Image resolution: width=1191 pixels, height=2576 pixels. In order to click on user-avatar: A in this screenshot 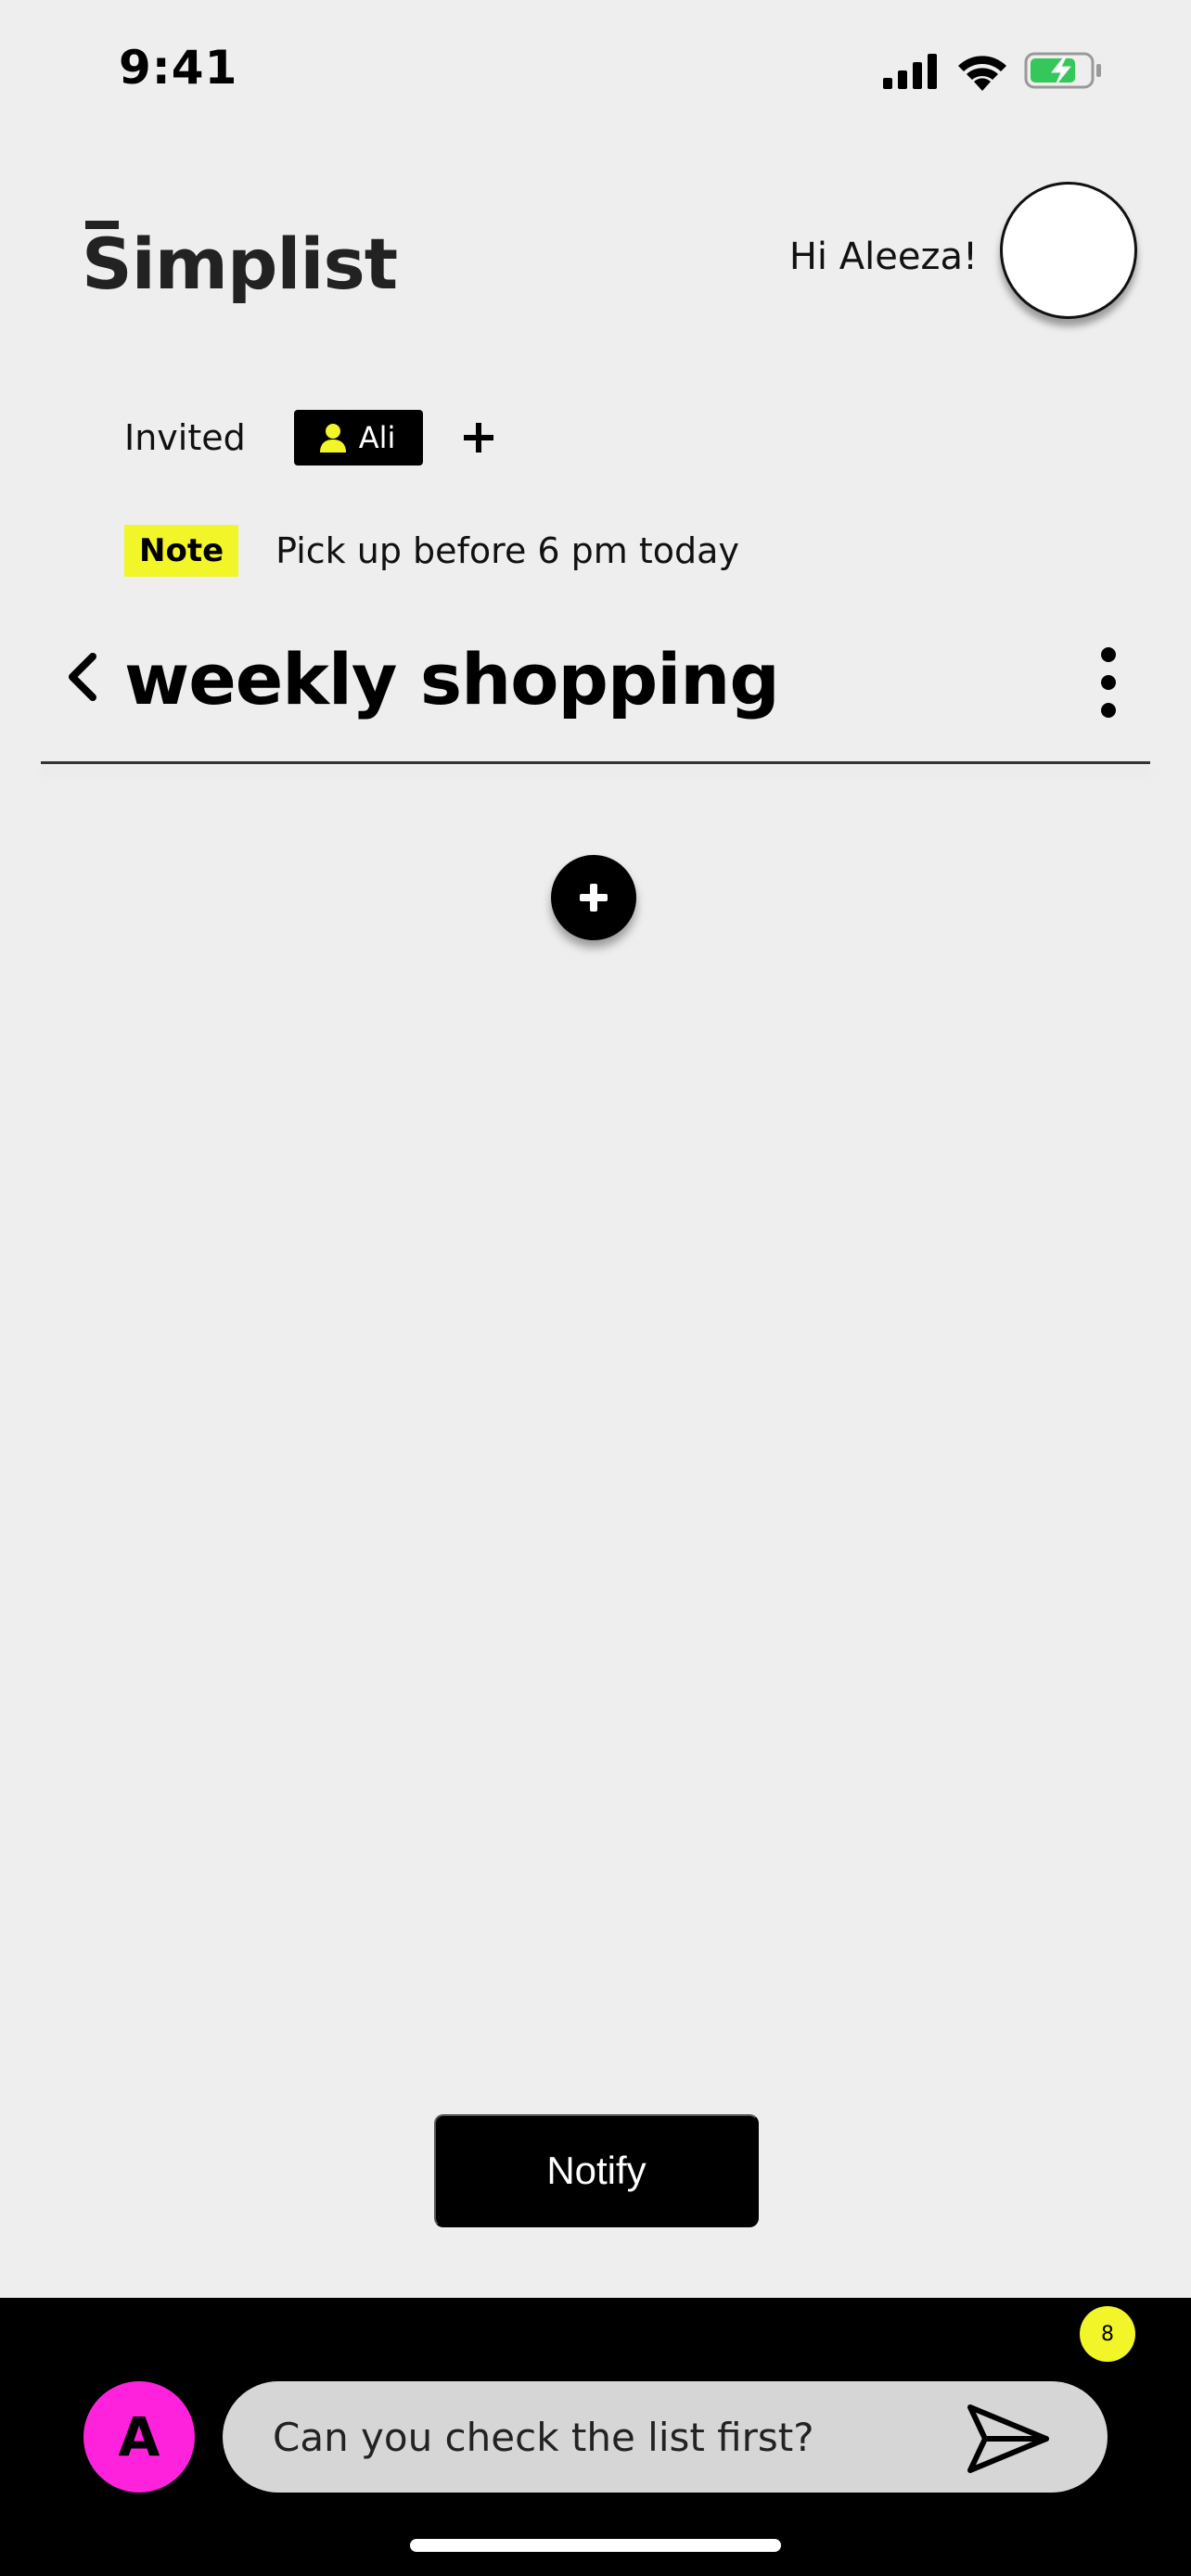, I will do `click(139, 2437)`.